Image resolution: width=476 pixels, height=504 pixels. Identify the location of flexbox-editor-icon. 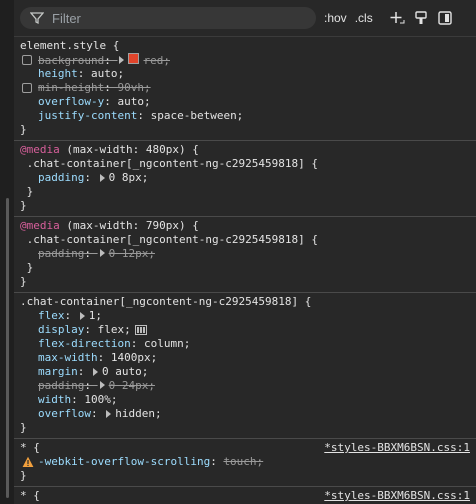
(140, 330).